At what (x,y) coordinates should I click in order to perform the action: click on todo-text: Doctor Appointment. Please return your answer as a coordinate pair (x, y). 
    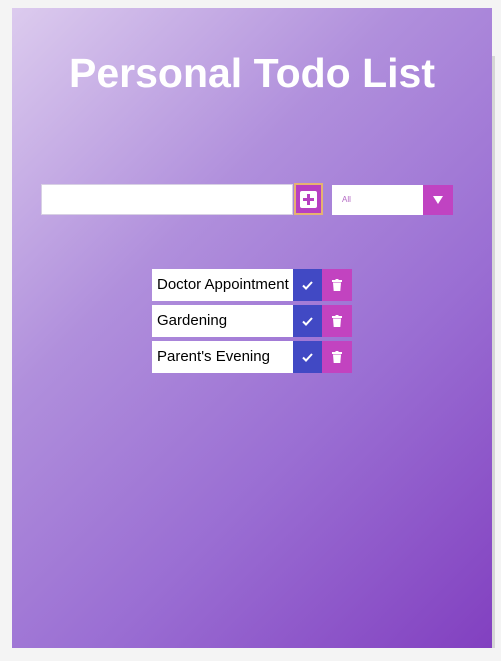
    Looking at the image, I should click on (222, 285).